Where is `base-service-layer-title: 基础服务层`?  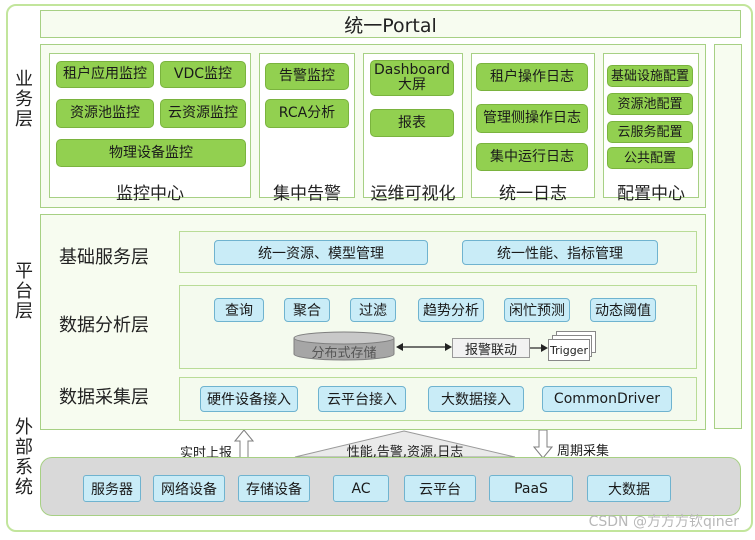 base-service-layer-title: 基础服务层 is located at coordinates (104, 257).